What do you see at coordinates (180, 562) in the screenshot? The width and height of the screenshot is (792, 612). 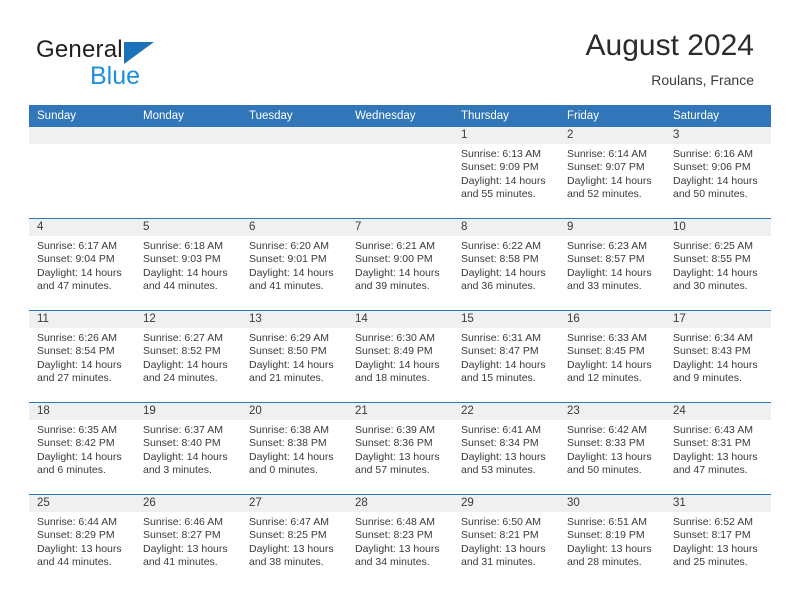 I see `daylight-text-line2: and 41 minutes.` at bounding box center [180, 562].